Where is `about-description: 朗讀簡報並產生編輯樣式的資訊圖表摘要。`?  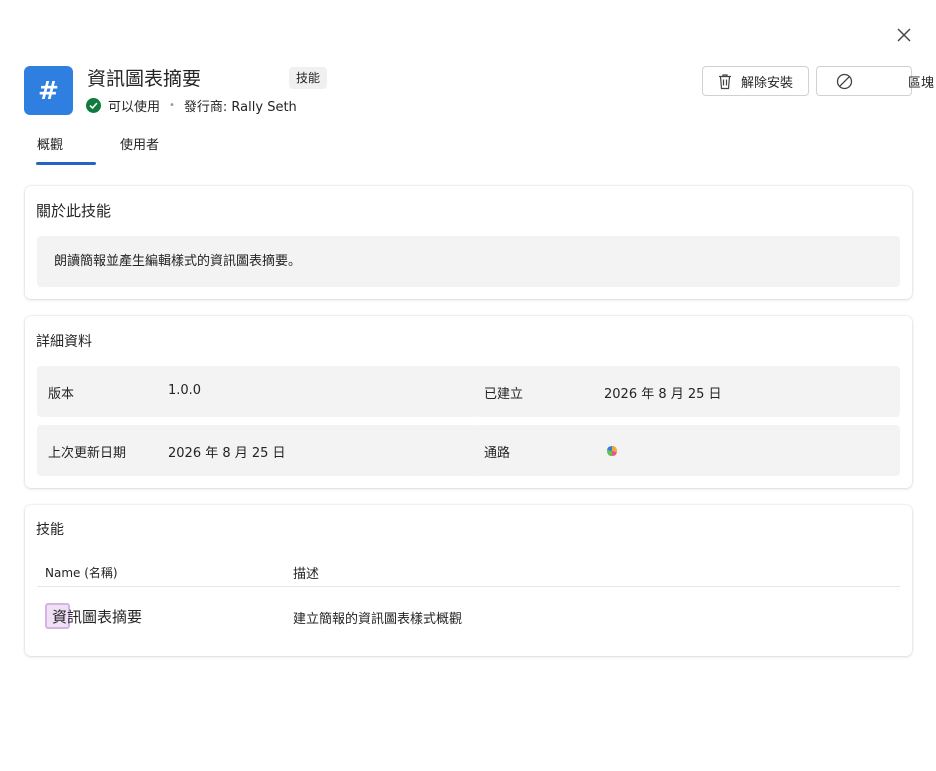
about-description: 朗讀簡報並產生編輯樣式的資訊圖表摘要。 is located at coordinates (468, 261).